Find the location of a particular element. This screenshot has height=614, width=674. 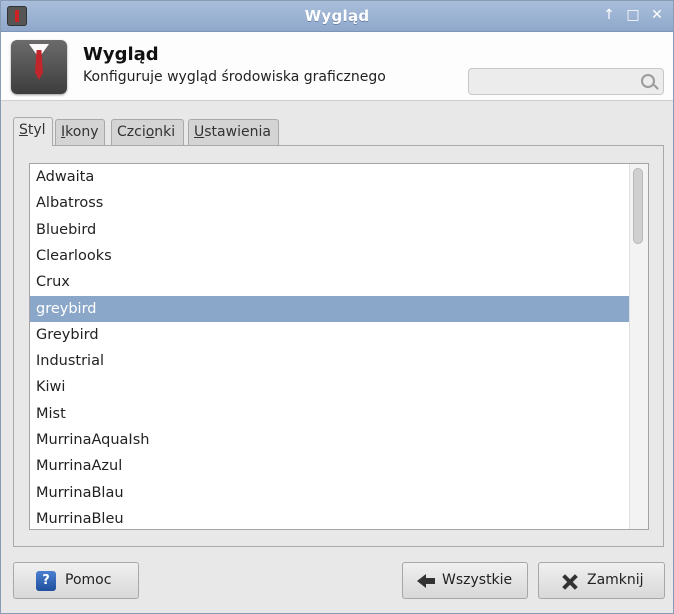

theme-list-item: Crux is located at coordinates (330, 282).